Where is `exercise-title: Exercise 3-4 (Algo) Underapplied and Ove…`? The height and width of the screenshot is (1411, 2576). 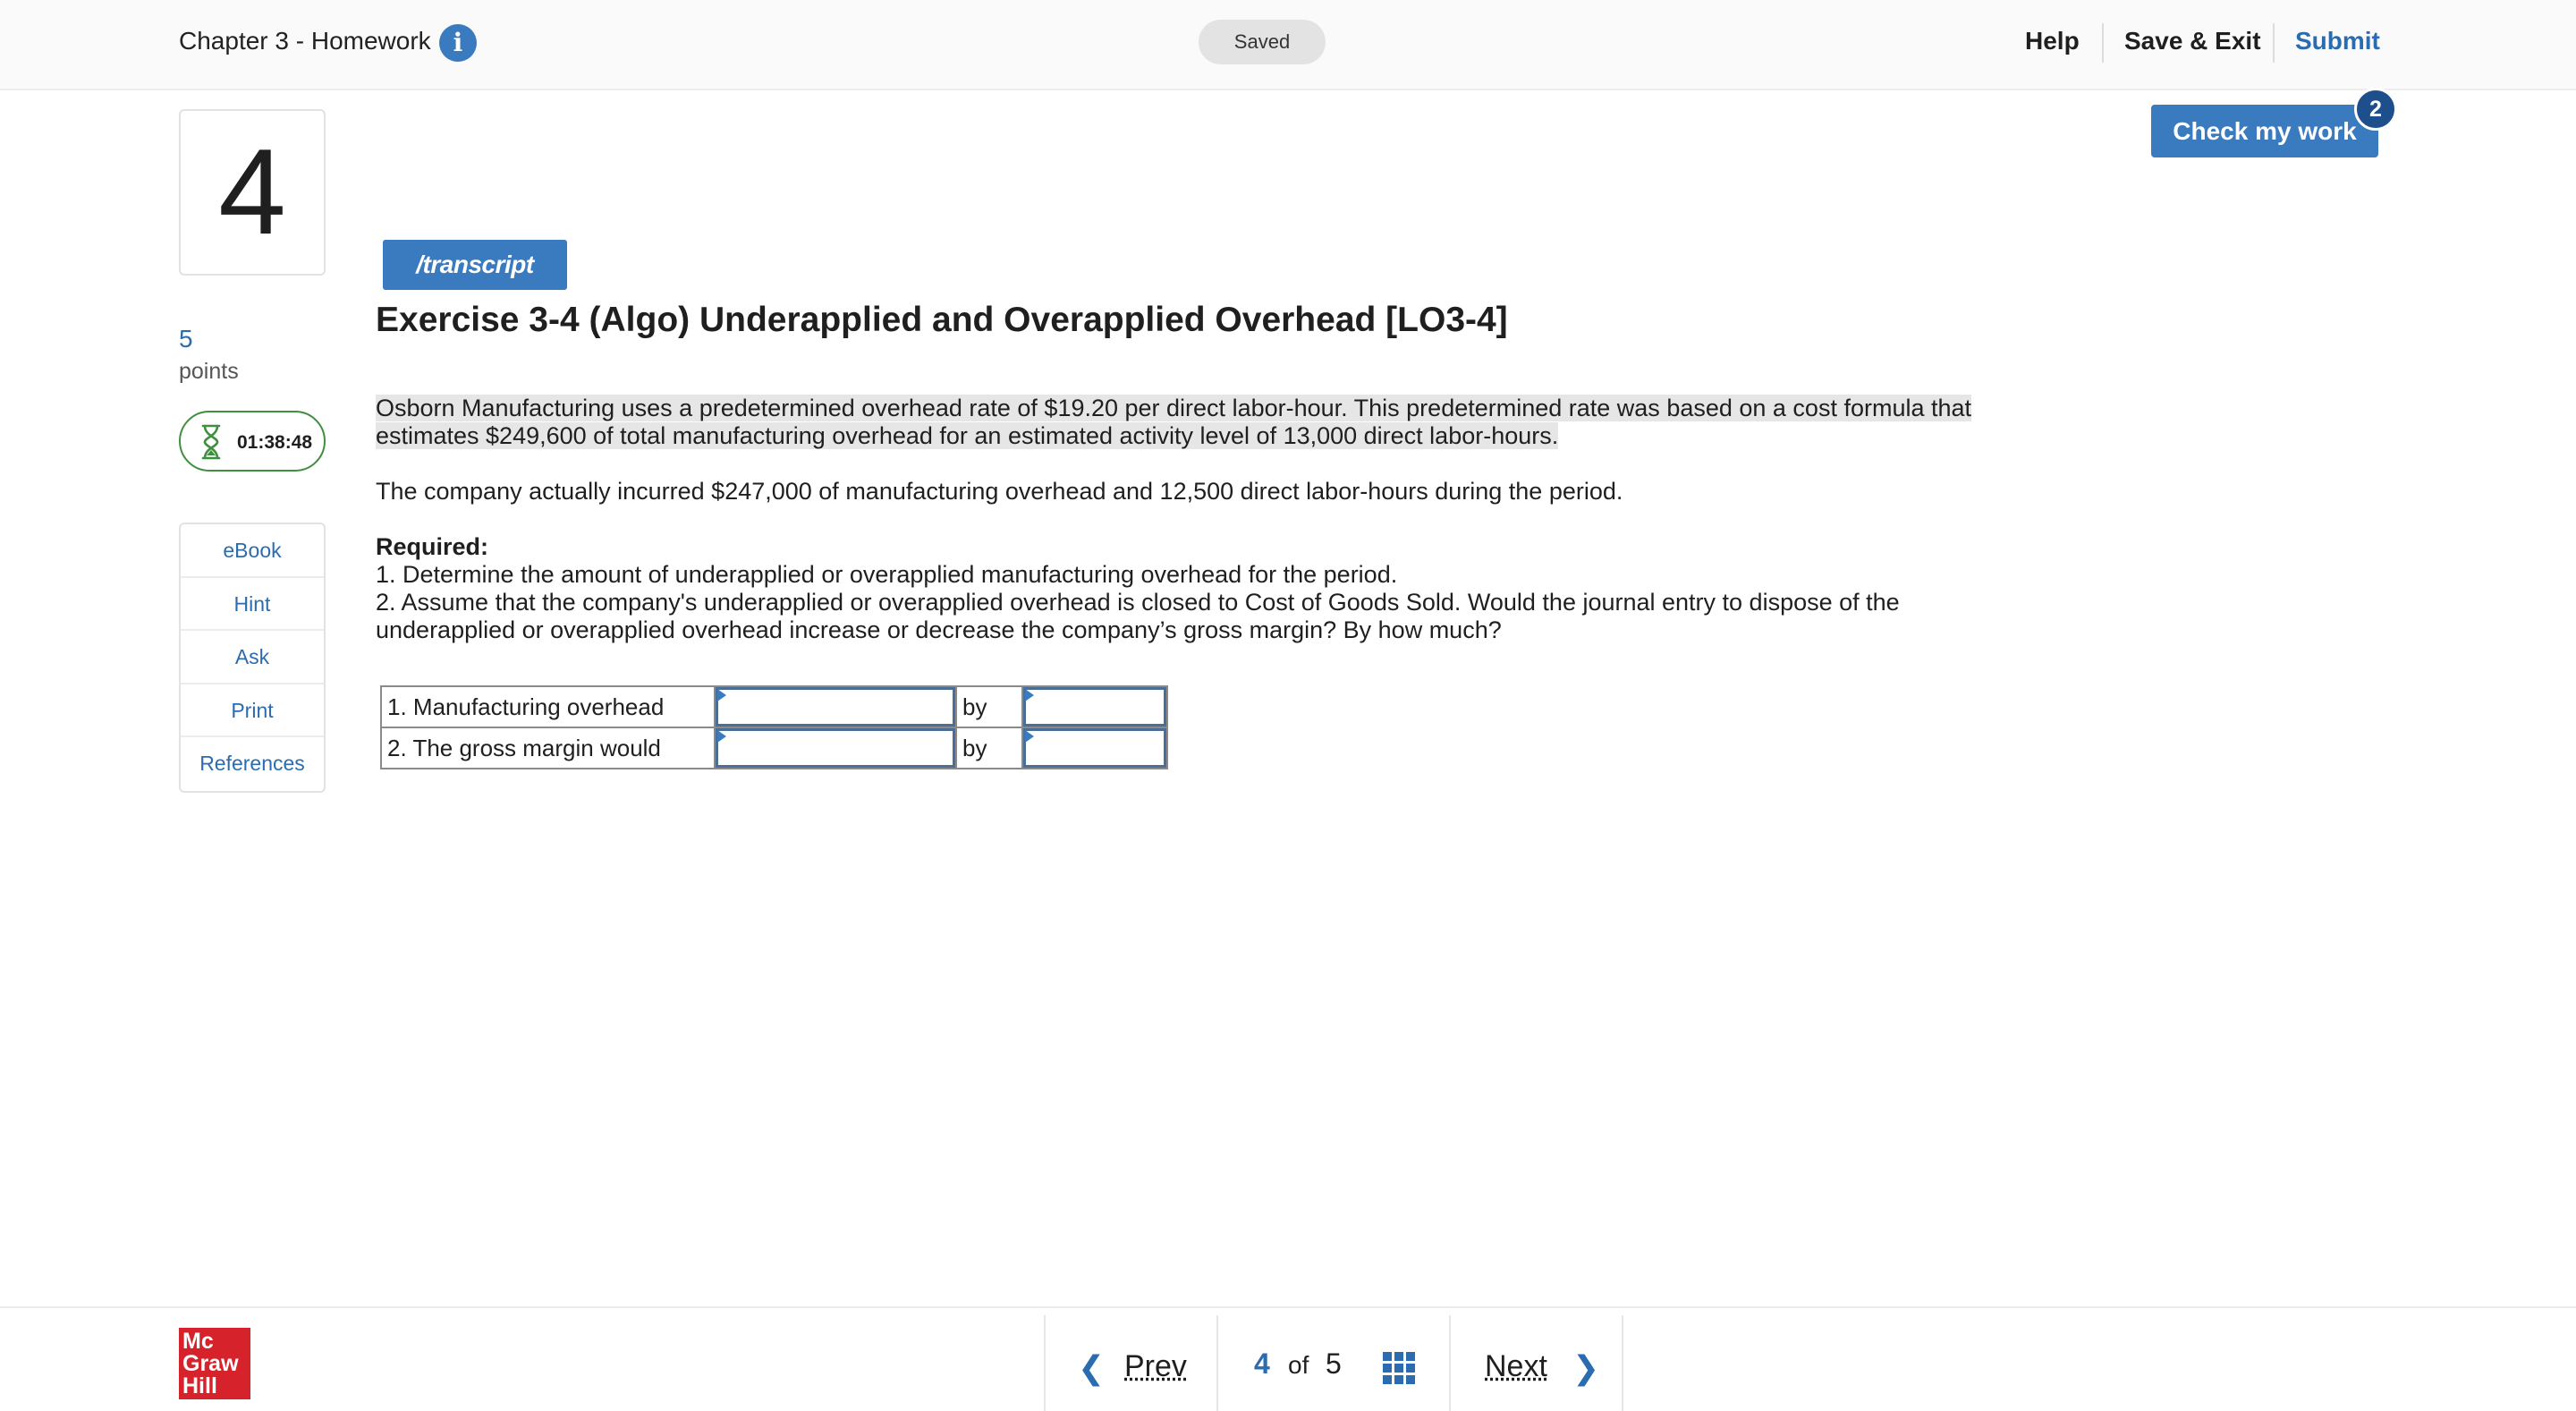
exercise-title: Exercise 3-4 (Algo) Underapplied and Ove… is located at coordinates (942, 320).